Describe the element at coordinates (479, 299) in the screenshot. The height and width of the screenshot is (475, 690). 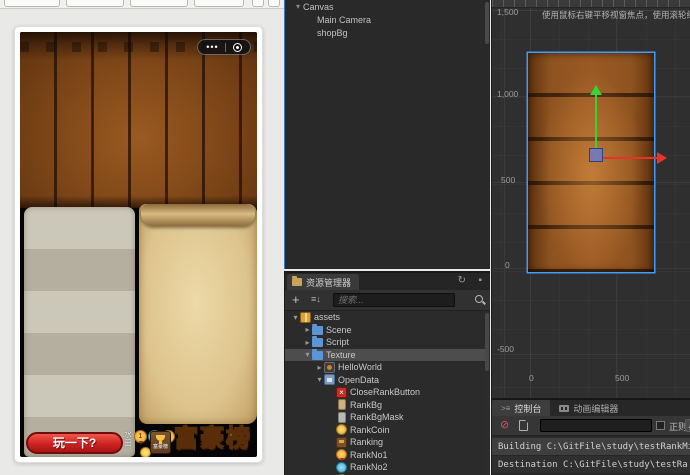
I see `search-icon` at that location.